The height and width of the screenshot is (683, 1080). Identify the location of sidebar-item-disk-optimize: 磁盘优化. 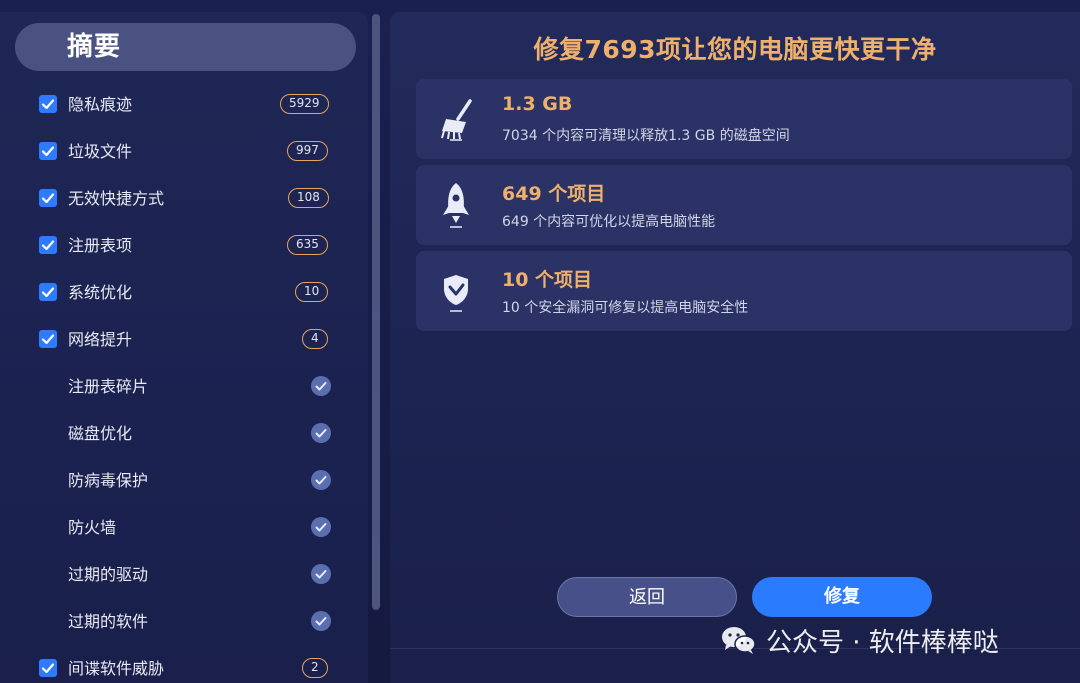
(184, 434).